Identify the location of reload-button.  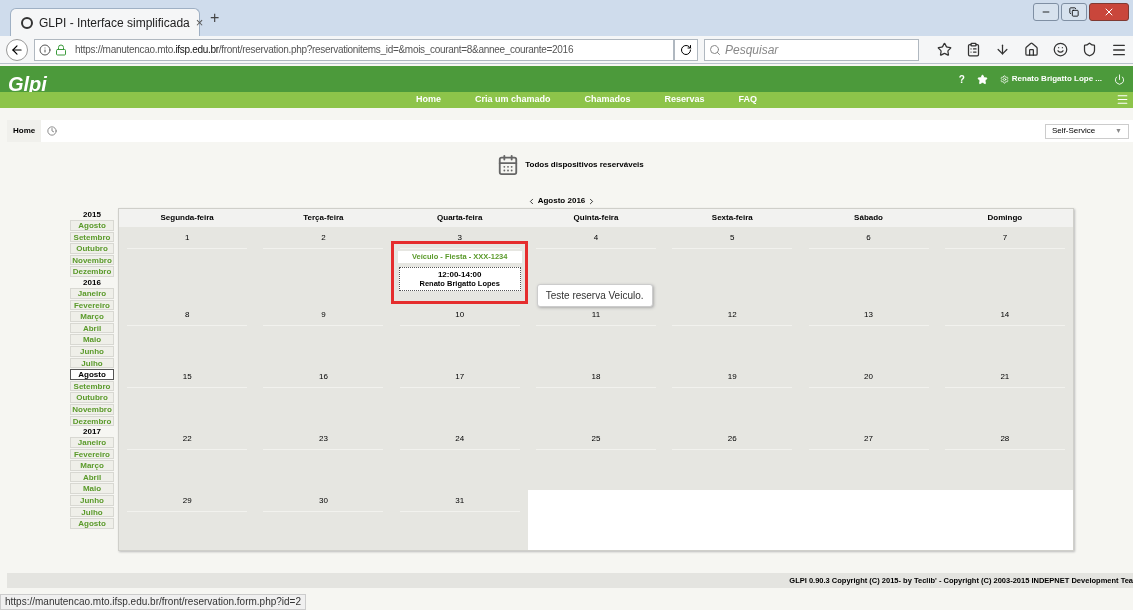
(686, 49).